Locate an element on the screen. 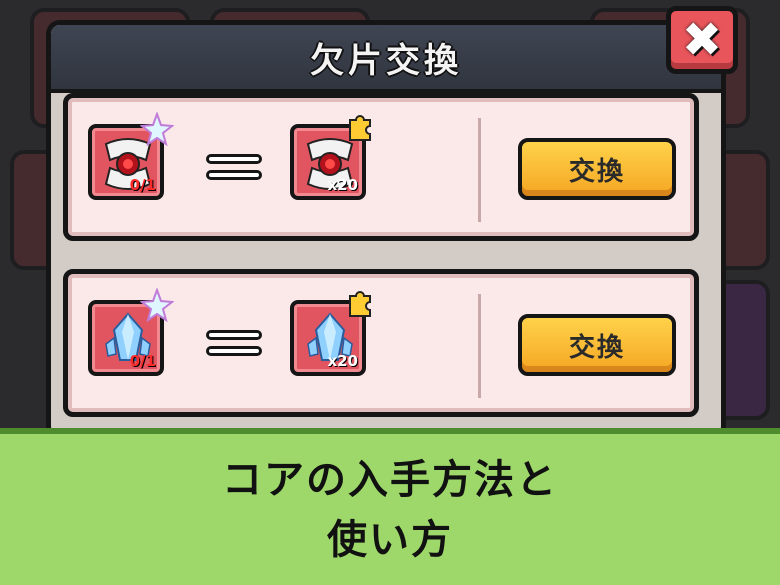 This screenshot has width=780, height=585. modal-header: 欠片交換 is located at coordinates (386, 59).